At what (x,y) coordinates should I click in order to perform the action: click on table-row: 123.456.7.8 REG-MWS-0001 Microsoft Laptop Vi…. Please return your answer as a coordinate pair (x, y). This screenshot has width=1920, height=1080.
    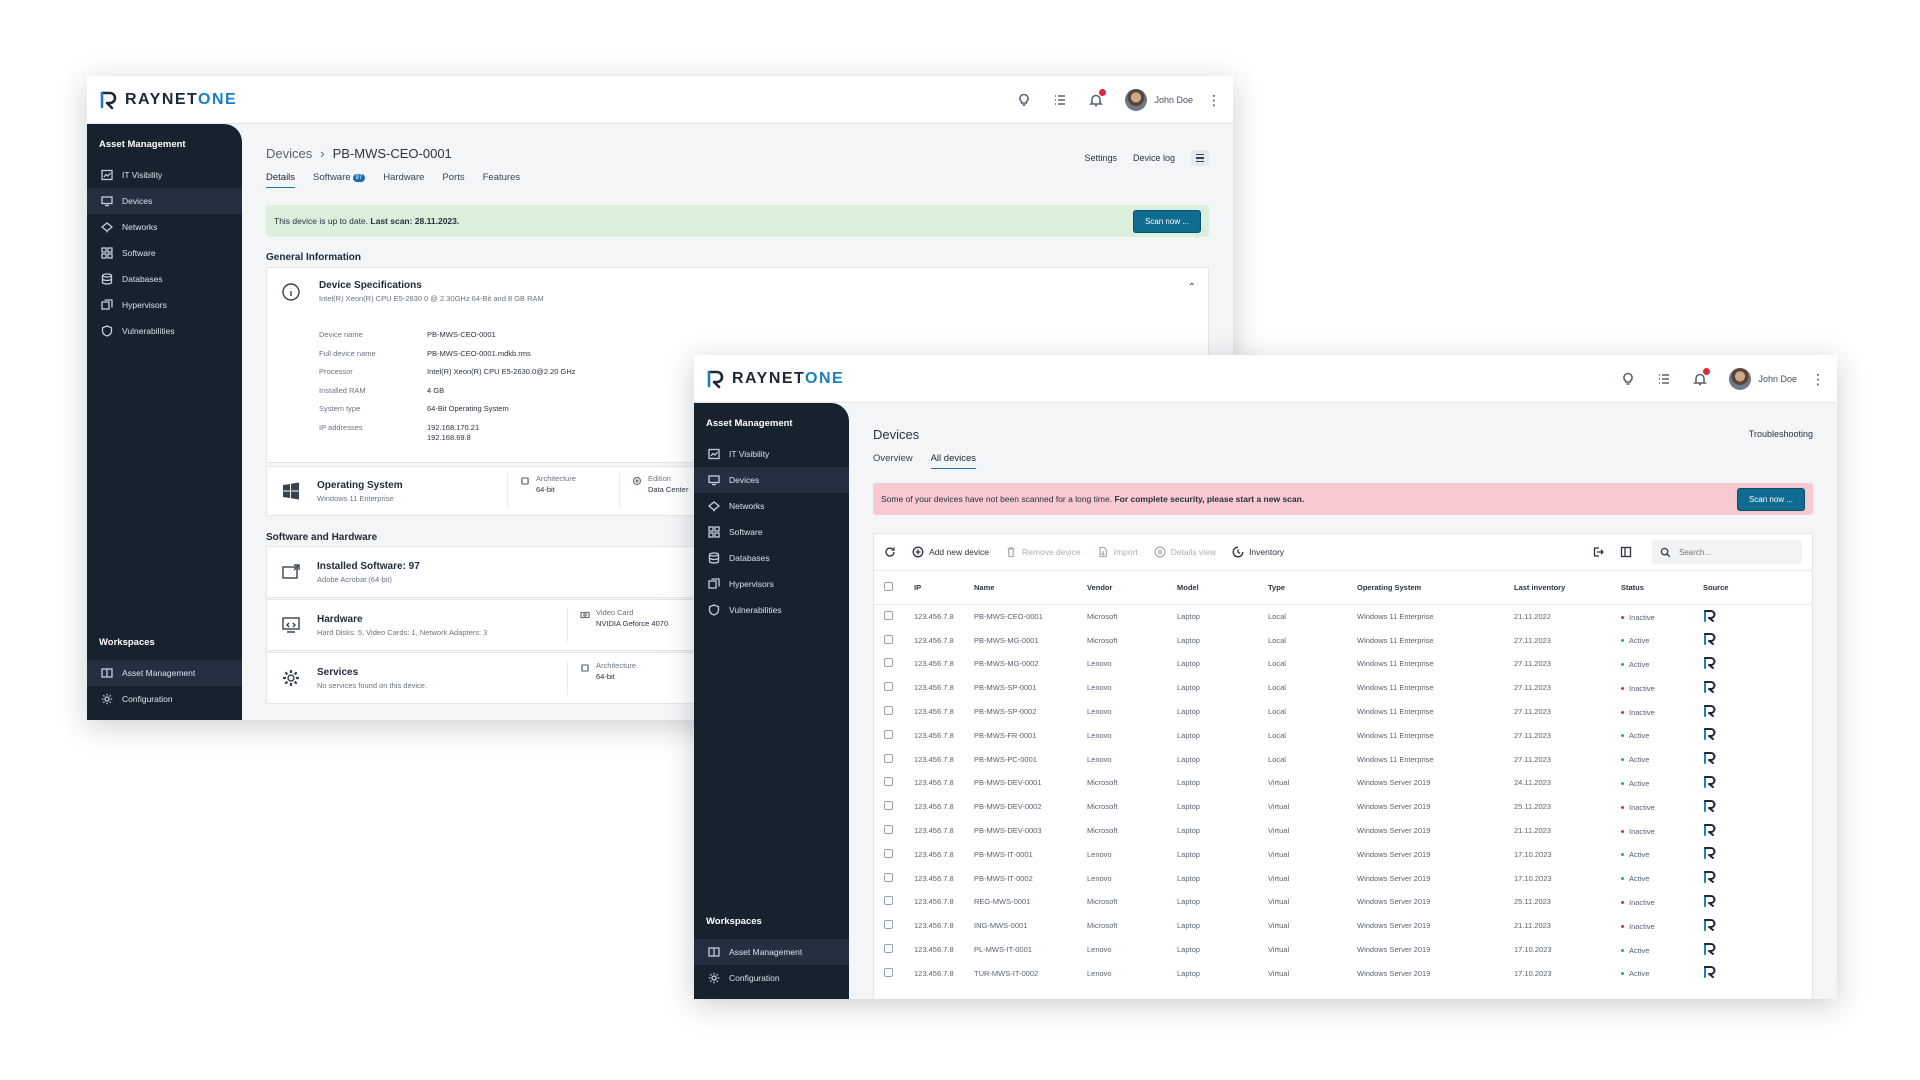
    Looking at the image, I should click on (1343, 902).